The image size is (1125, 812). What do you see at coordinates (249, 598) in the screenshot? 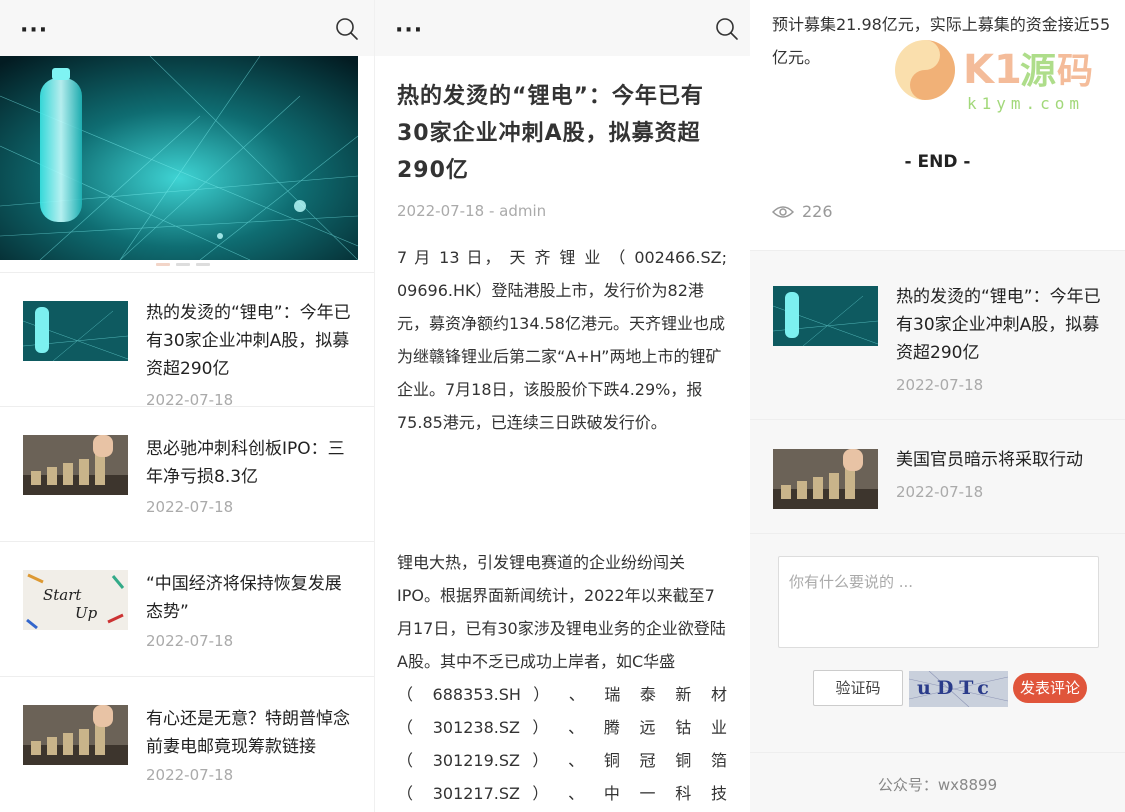
I see `list-item-title: “中国经济将保持恢复发展态势”` at bounding box center [249, 598].